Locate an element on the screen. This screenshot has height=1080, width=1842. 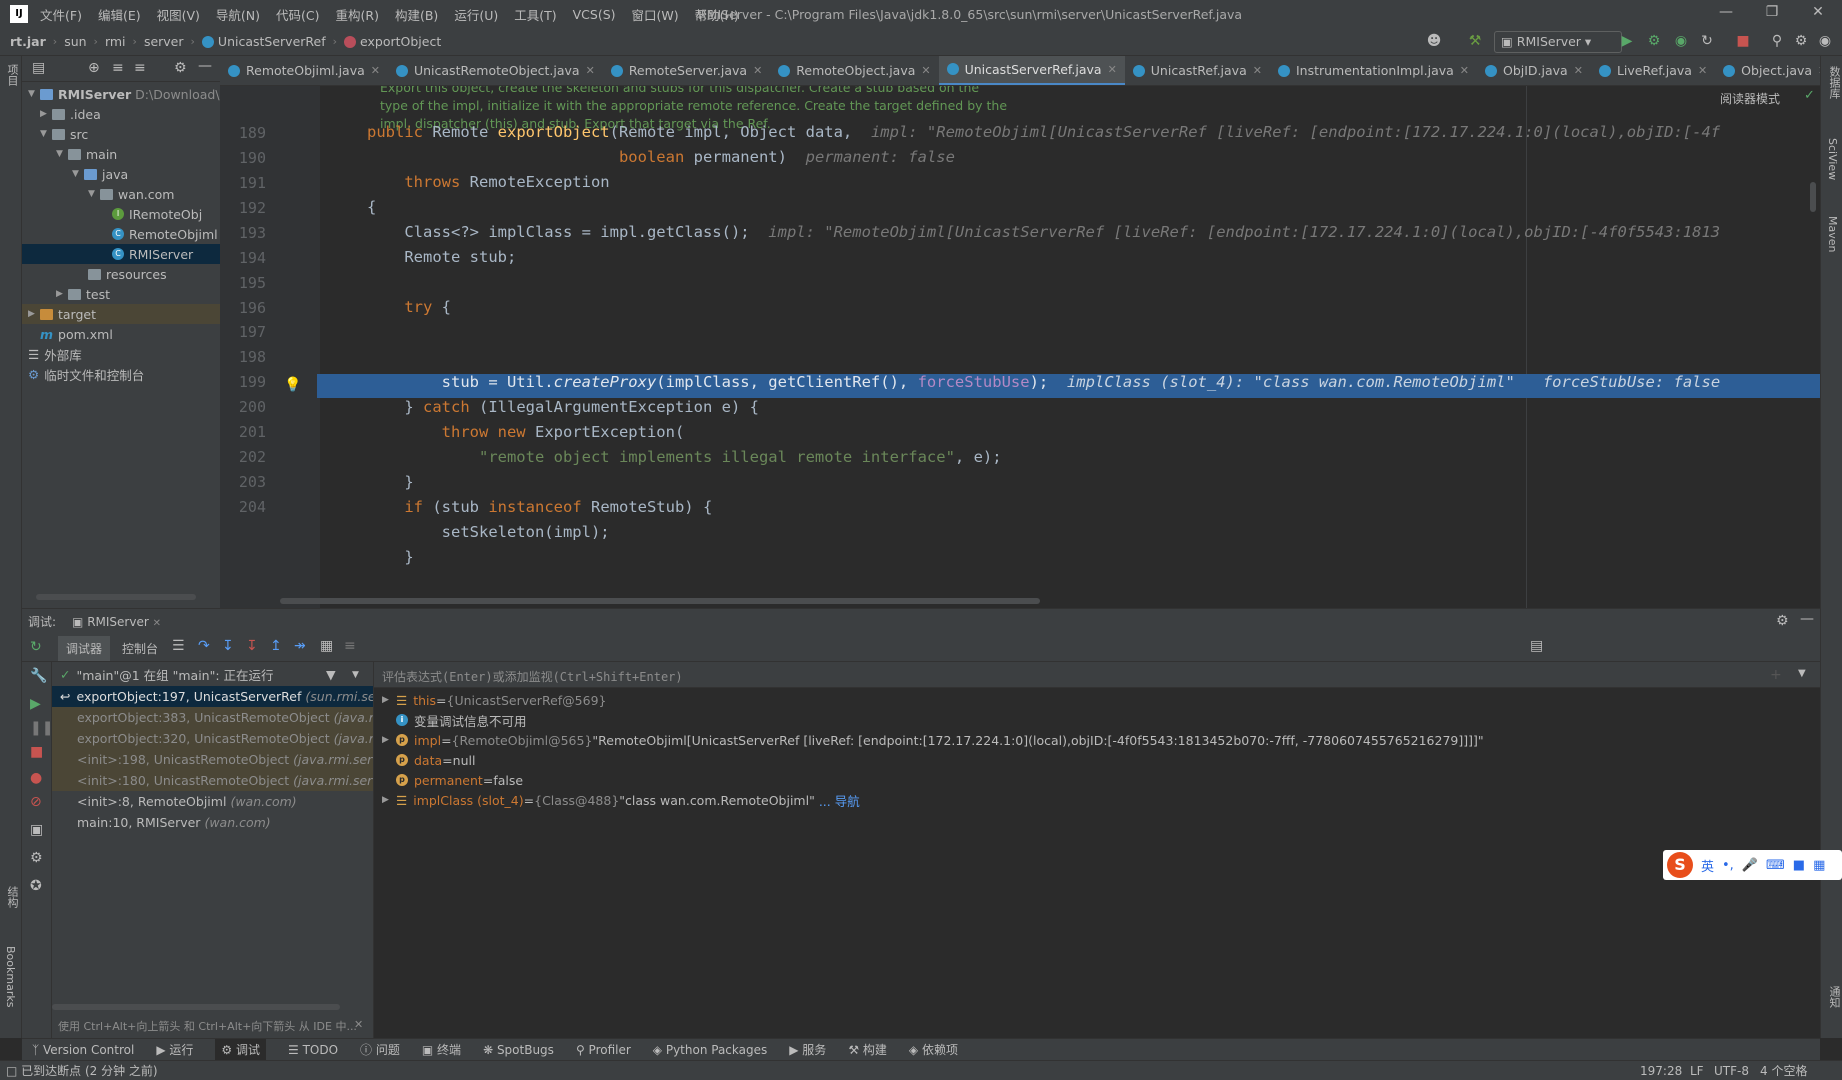
tree-node-test: ▶ test is located at coordinates (69, 294).